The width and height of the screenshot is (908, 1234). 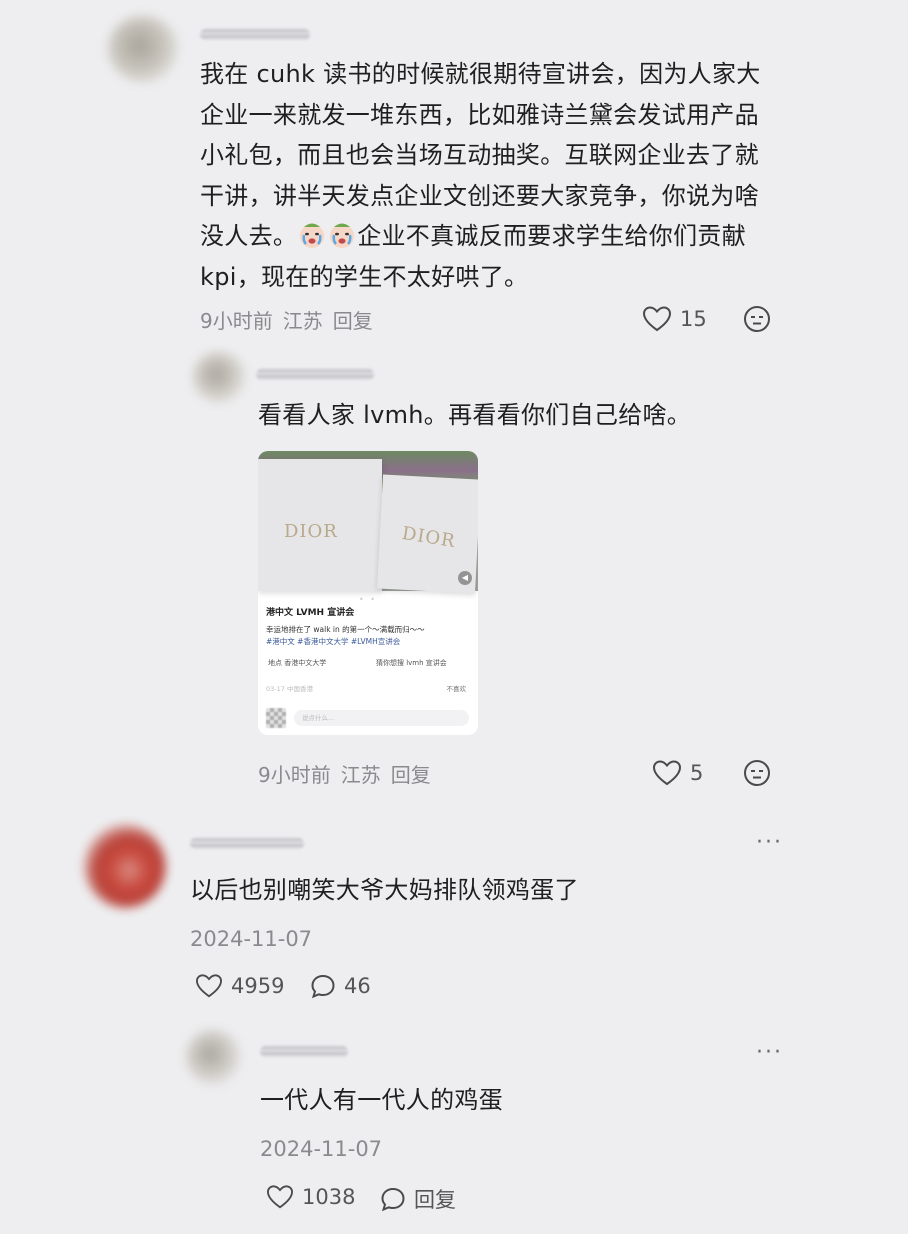 What do you see at coordinates (289, 689) in the screenshot?
I see `post-time: 03-17 中国香港` at bounding box center [289, 689].